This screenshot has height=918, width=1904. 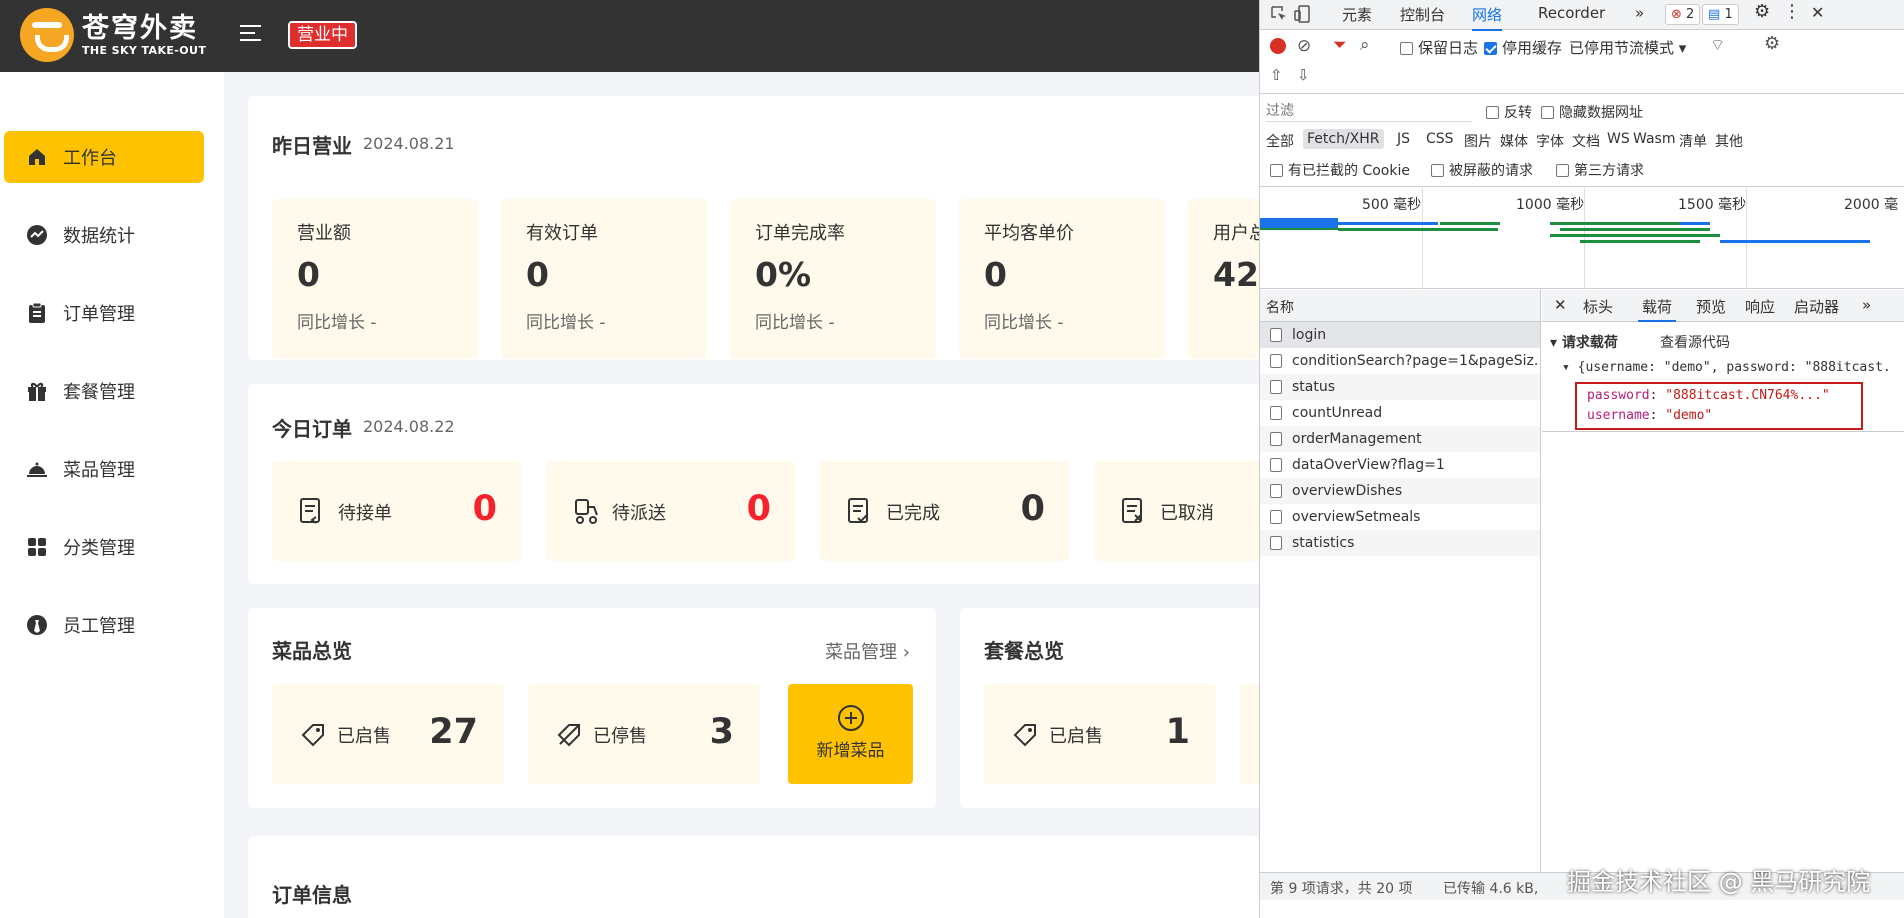 I want to click on add-dish-button: 新增菜品, so click(x=850, y=734).